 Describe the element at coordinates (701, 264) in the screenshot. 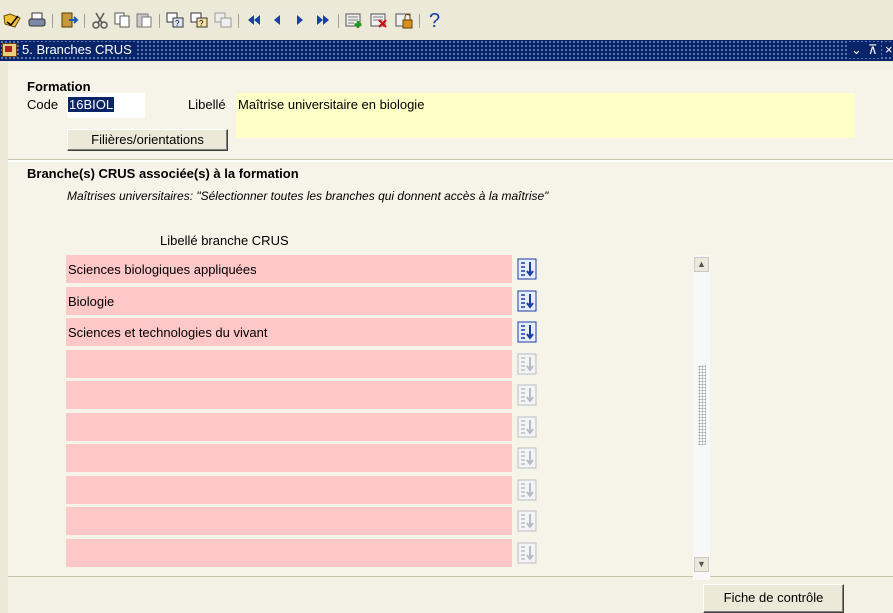

I see `scroll-up-icon: ▲` at that location.